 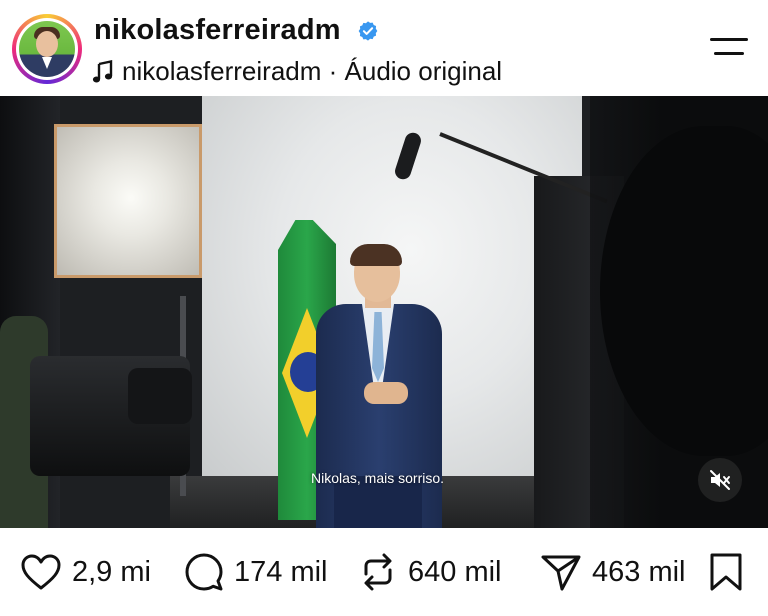 I want to click on audio-link: nikolasferreiradm · Áudio original, so click(x=297, y=71).